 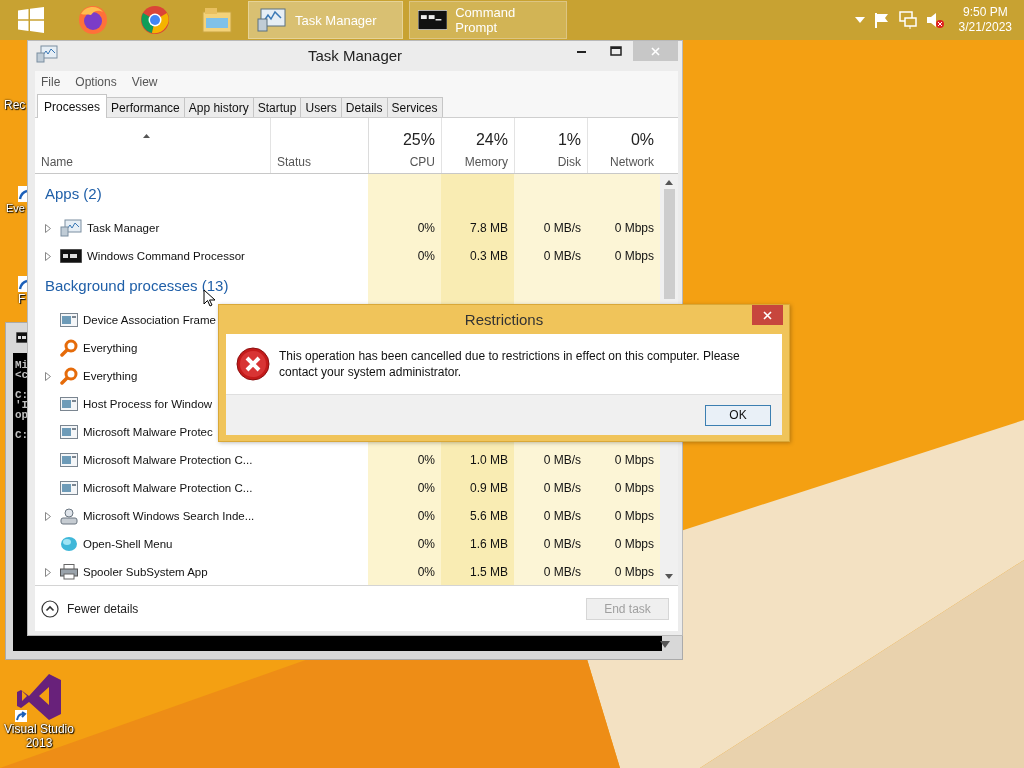 I want to click on flag-icon, so click(x=881, y=20).